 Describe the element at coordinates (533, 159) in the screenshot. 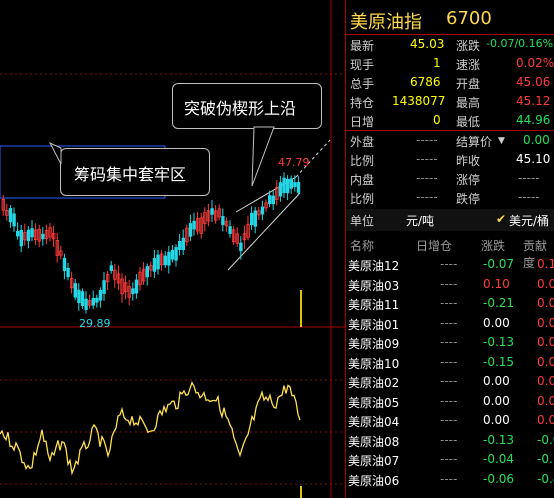

I see `prev-close-value: 45.10` at that location.